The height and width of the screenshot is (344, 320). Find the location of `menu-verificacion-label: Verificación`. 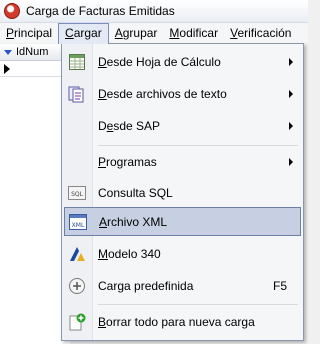

menu-verificacion-label: Verificación is located at coordinates (261, 33).